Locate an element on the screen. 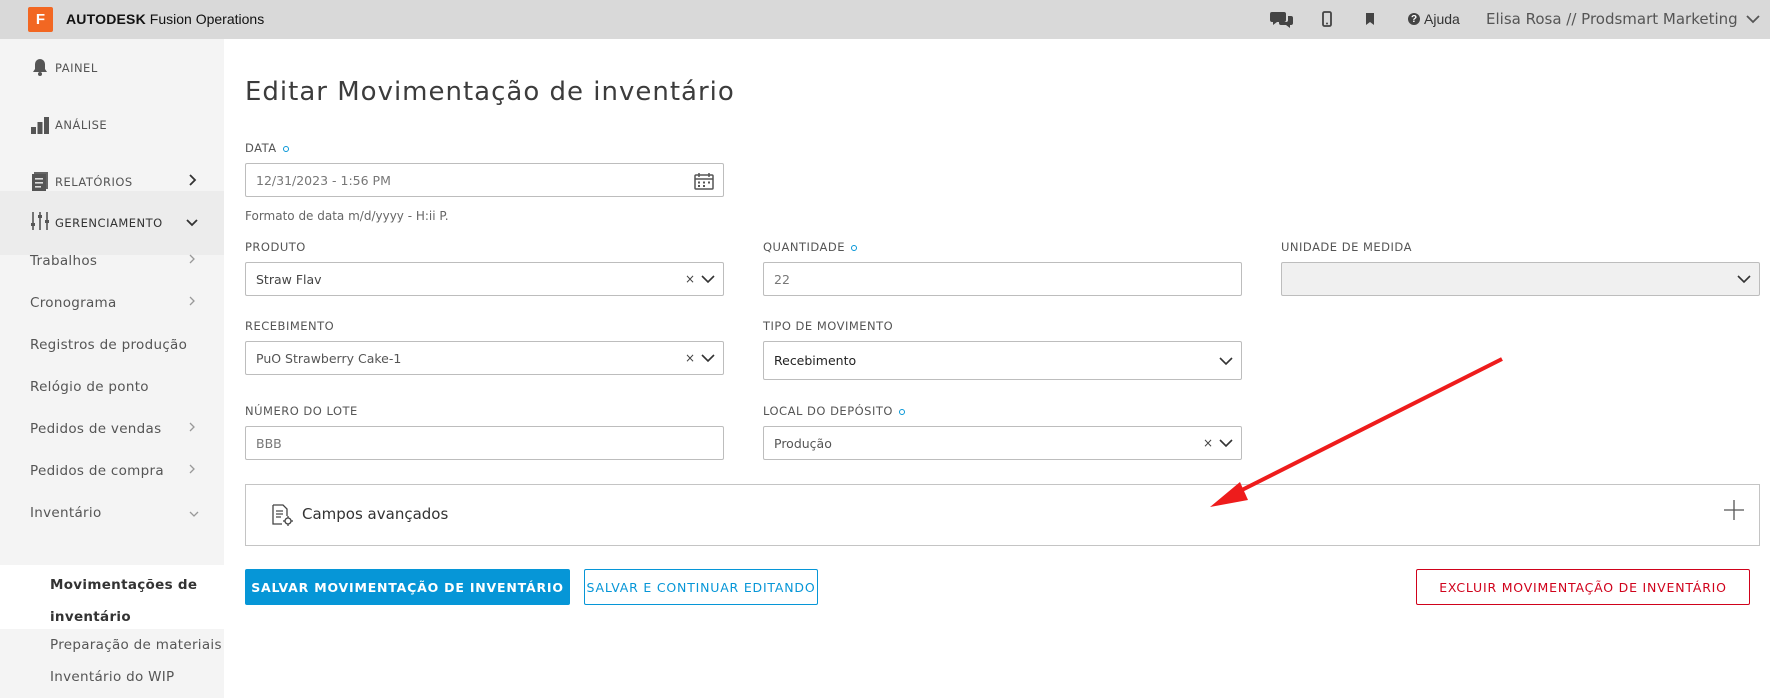  delete-button: EXCLUIR MOVIMENTAÇÃO DE INVENTÁRIO is located at coordinates (1583, 587).